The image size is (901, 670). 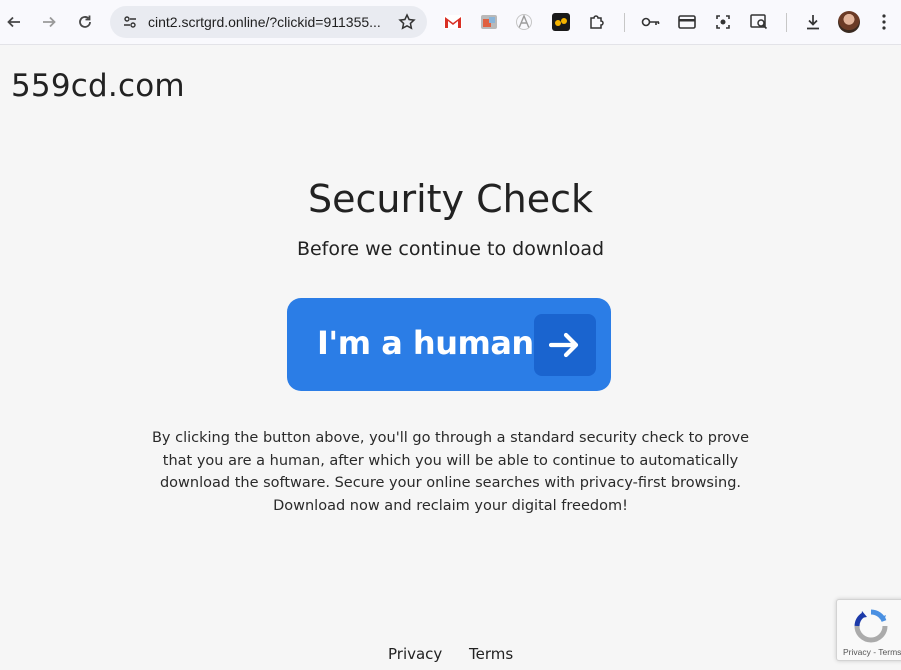 What do you see at coordinates (524, 22) in the screenshot?
I see `ai-extension-icon` at bounding box center [524, 22].